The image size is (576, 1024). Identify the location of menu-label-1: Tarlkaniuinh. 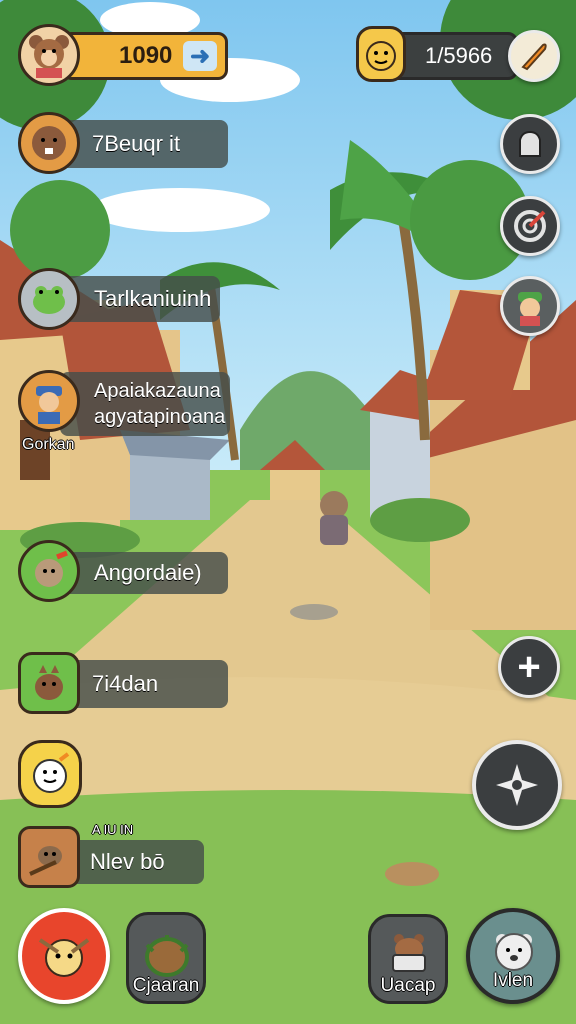
(140, 299).